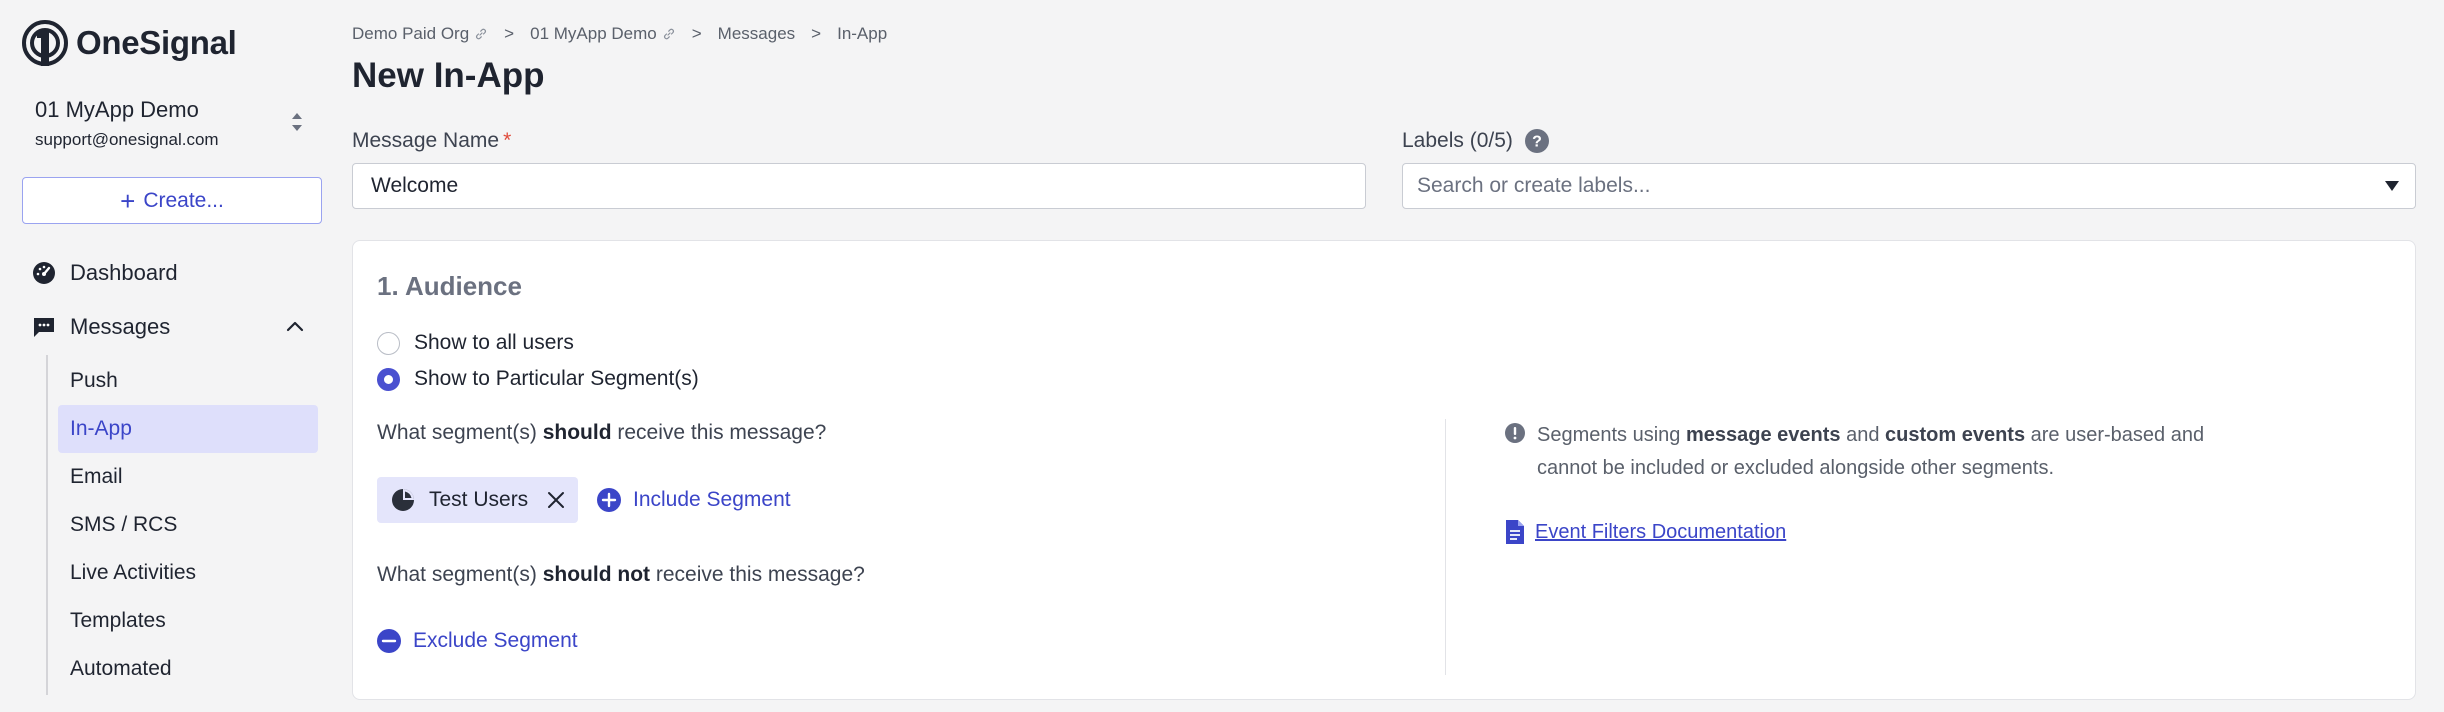 The height and width of the screenshot is (712, 2444). I want to click on include-segment-label: Include Segment, so click(712, 499).